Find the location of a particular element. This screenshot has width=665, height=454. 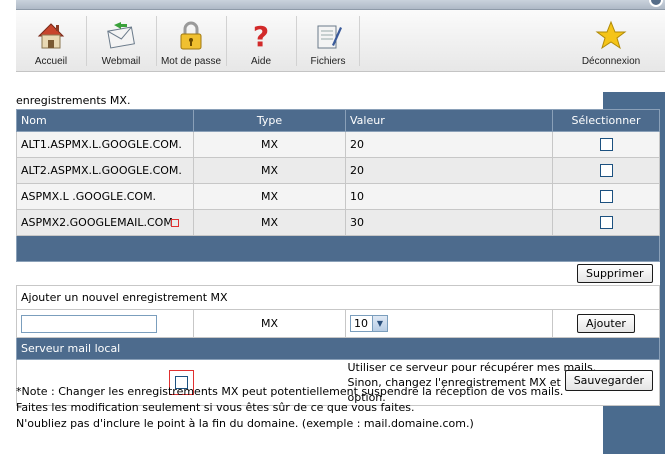

record-name: ASPMX2.GOOGLEMAIL.COM is located at coordinates (97, 222).